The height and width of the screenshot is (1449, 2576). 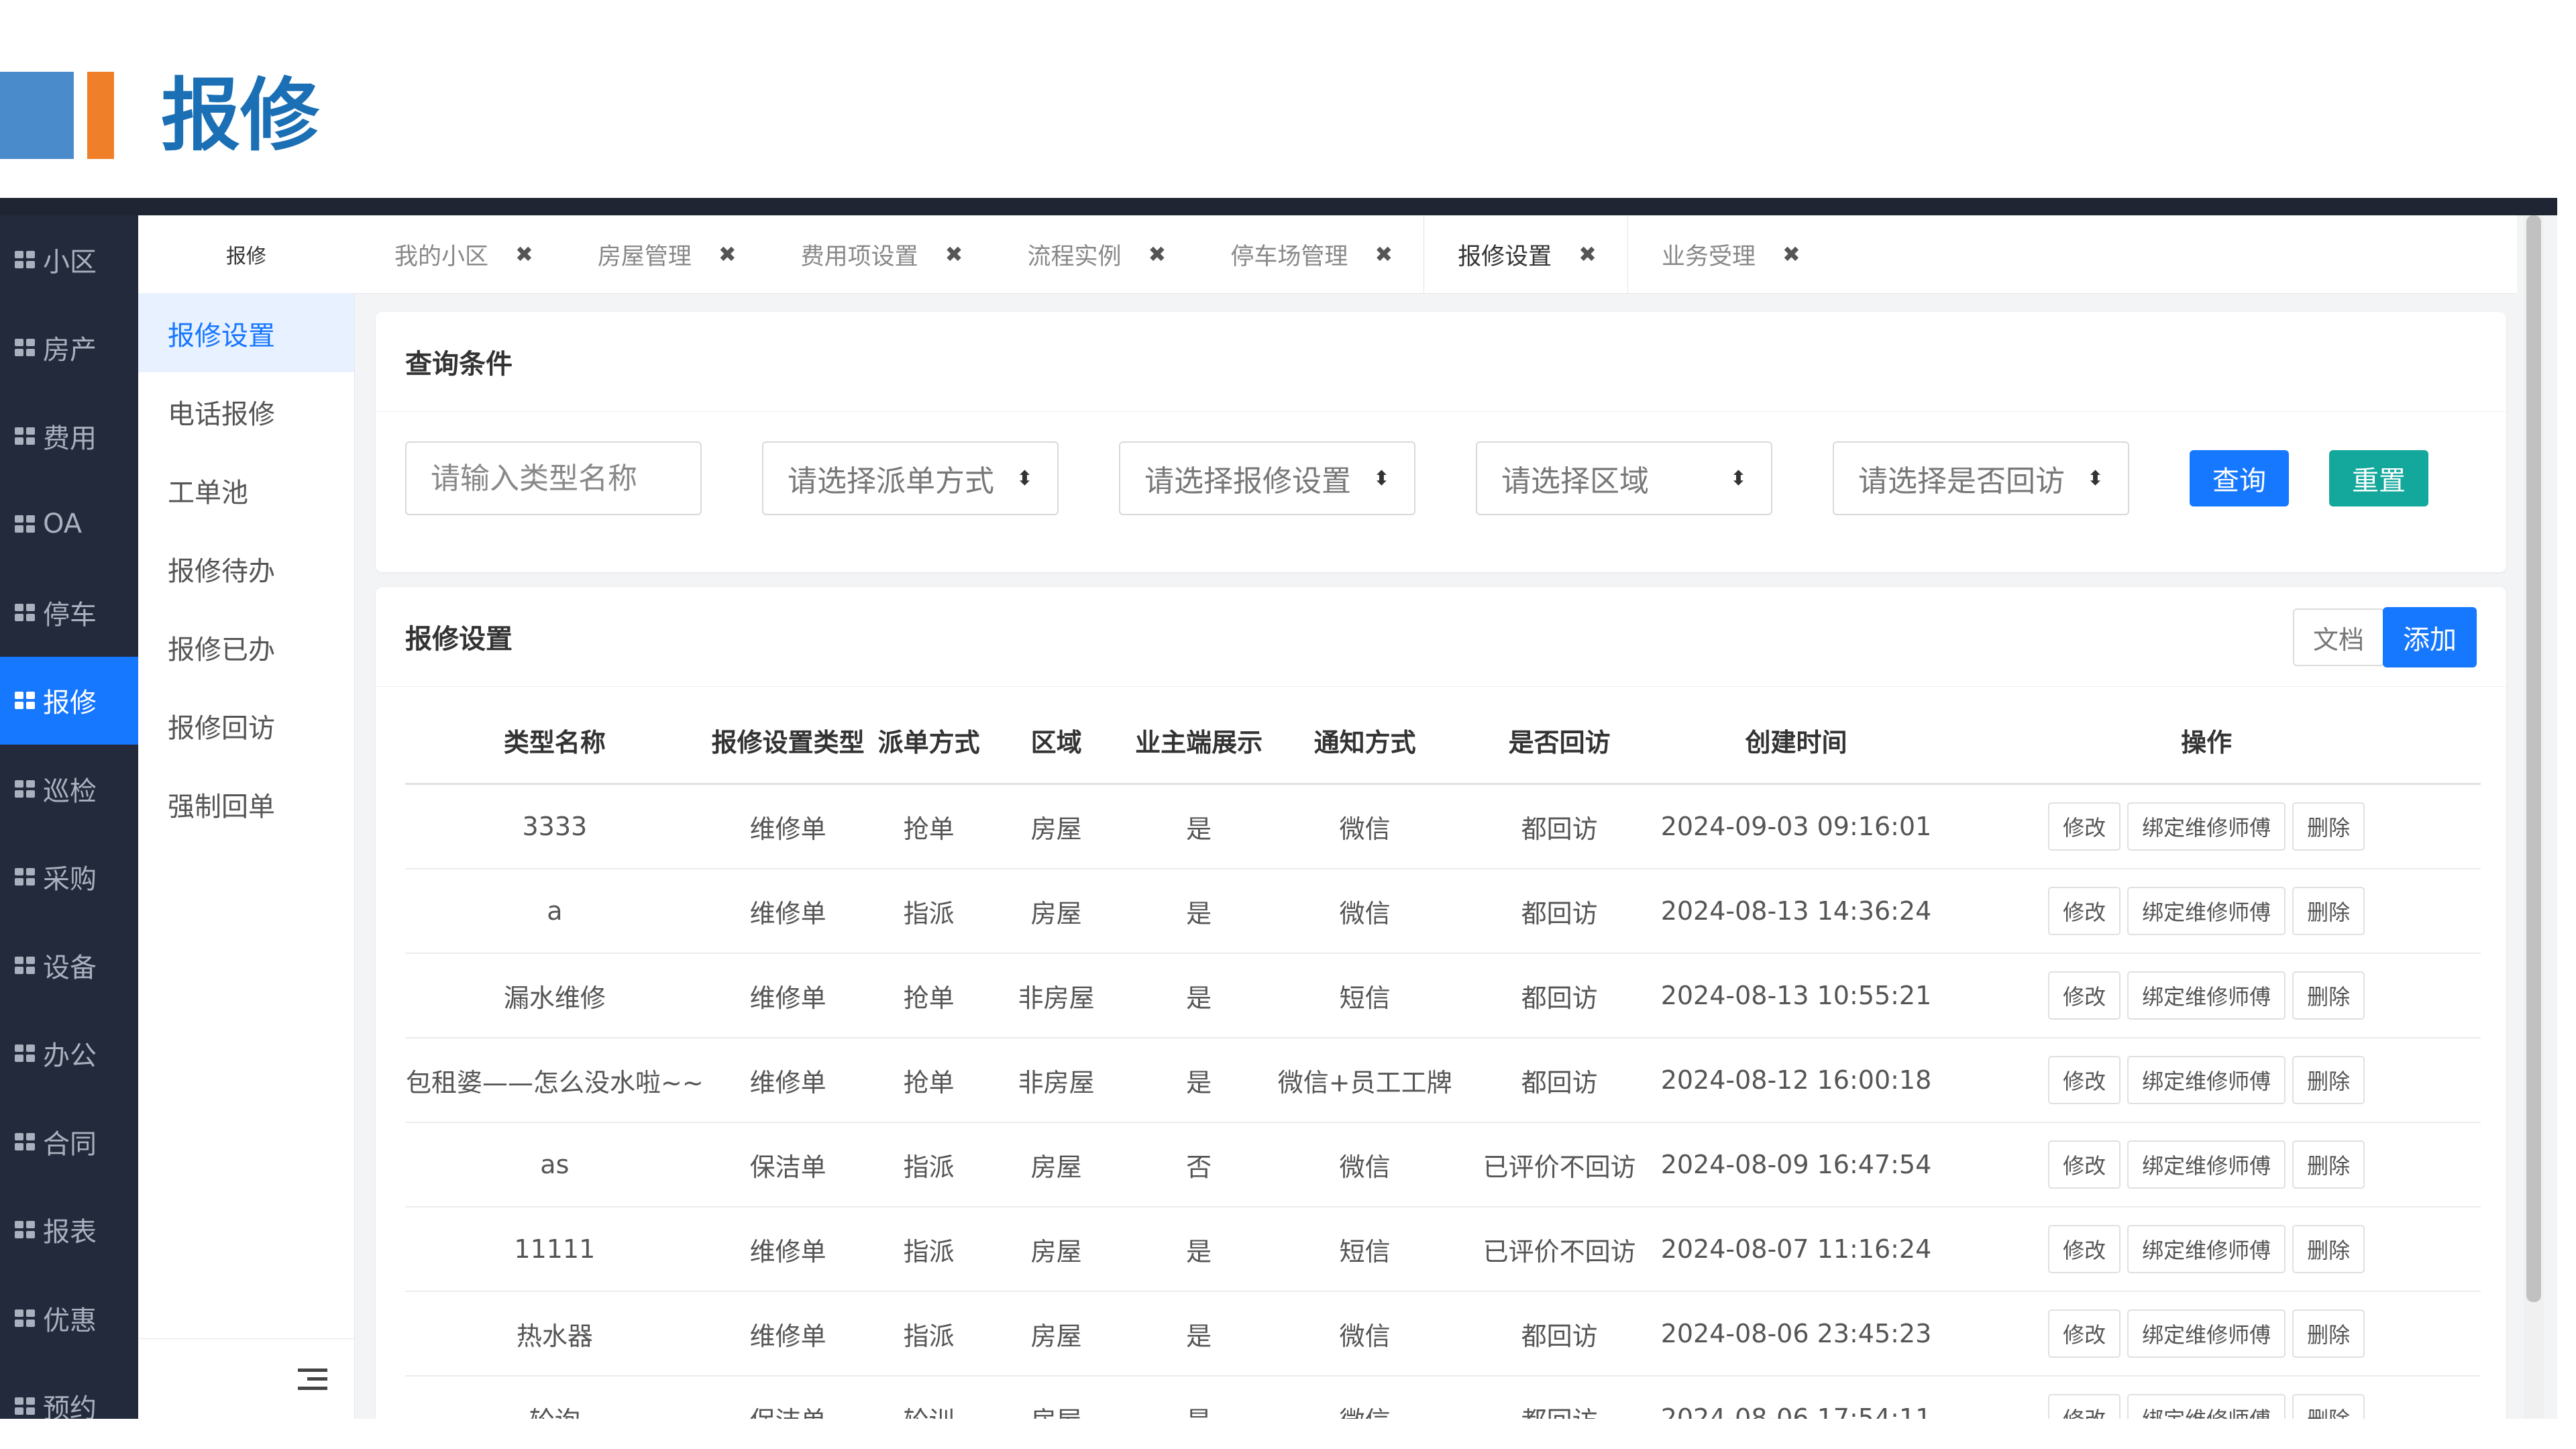 What do you see at coordinates (928, 741) in the screenshot?
I see `column-header: 派单方式` at bounding box center [928, 741].